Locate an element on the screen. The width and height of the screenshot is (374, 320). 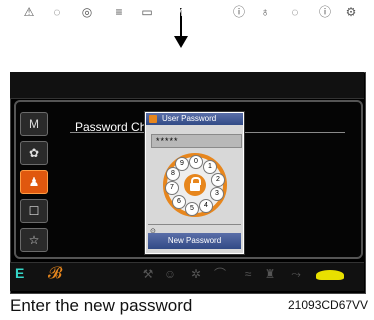
dial-digit-4: 4 is located at coordinates (206, 206).